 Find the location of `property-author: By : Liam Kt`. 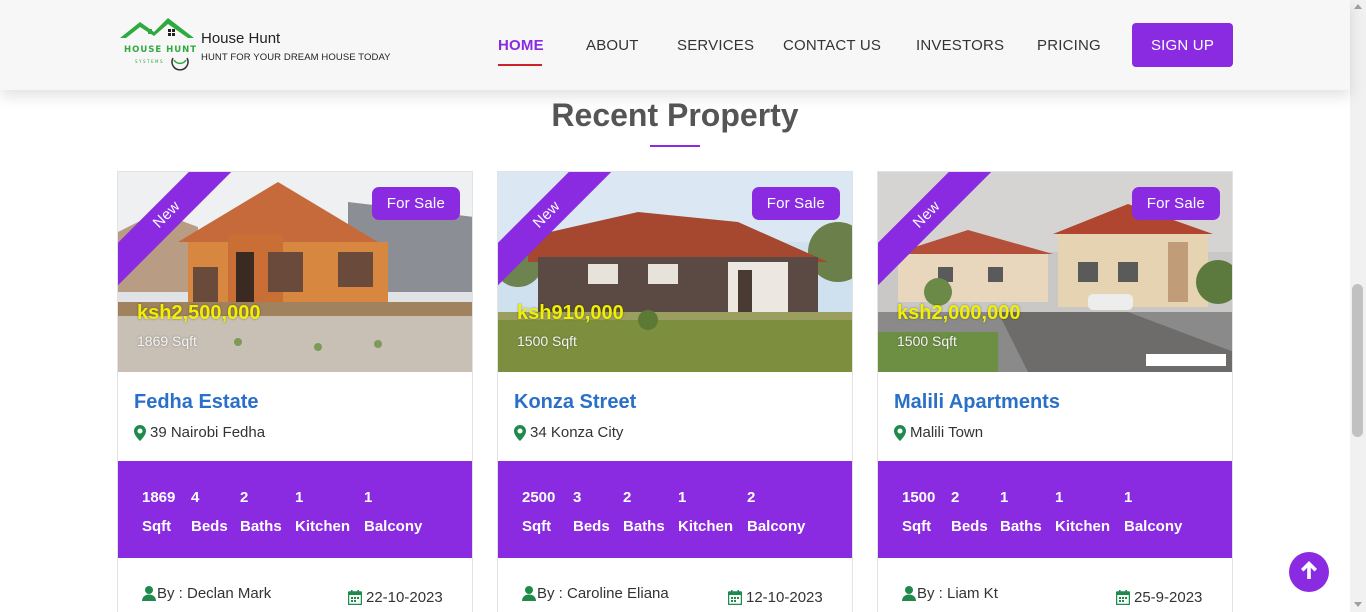

property-author: By : Liam Kt is located at coordinates (950, 593).